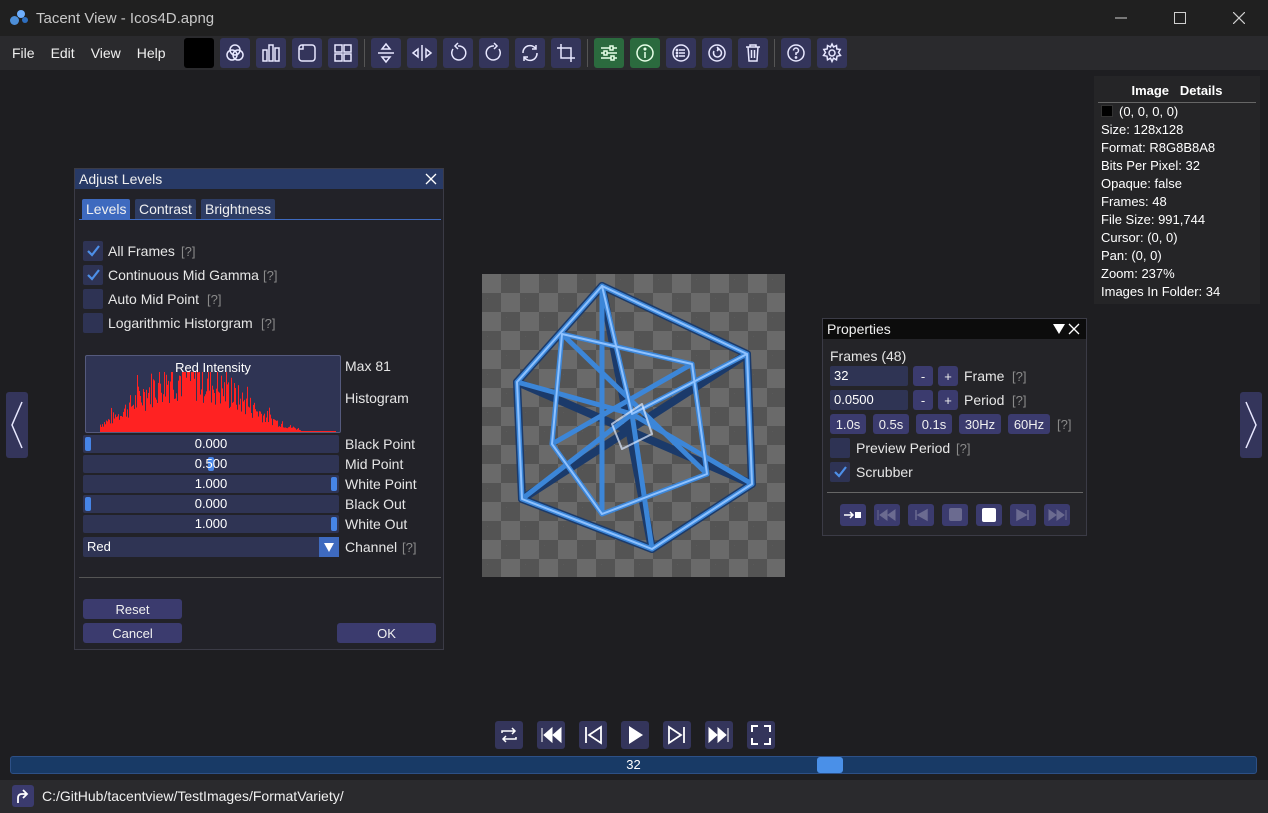  Describe the element at coordinates (752, 53) in the screenshot. I see `delete-button` at that location.